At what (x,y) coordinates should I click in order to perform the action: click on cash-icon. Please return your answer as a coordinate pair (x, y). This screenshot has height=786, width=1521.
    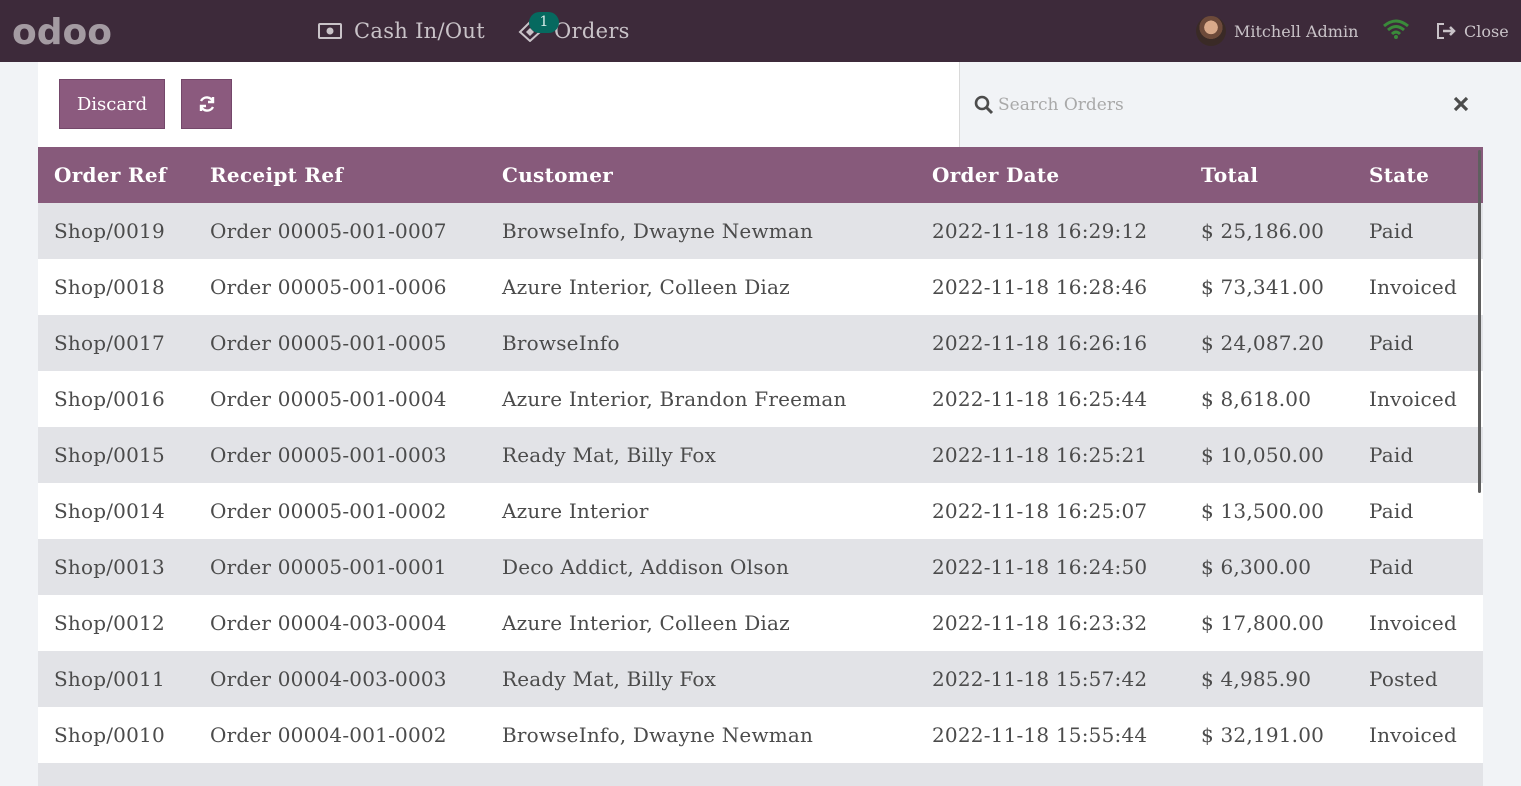
    Looking at the image, I should click on (330, 31).